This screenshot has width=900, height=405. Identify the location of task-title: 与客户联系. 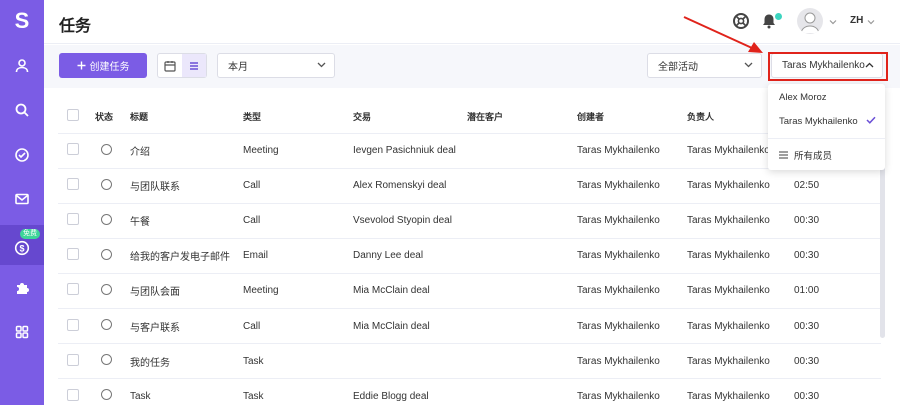
(186, 326).